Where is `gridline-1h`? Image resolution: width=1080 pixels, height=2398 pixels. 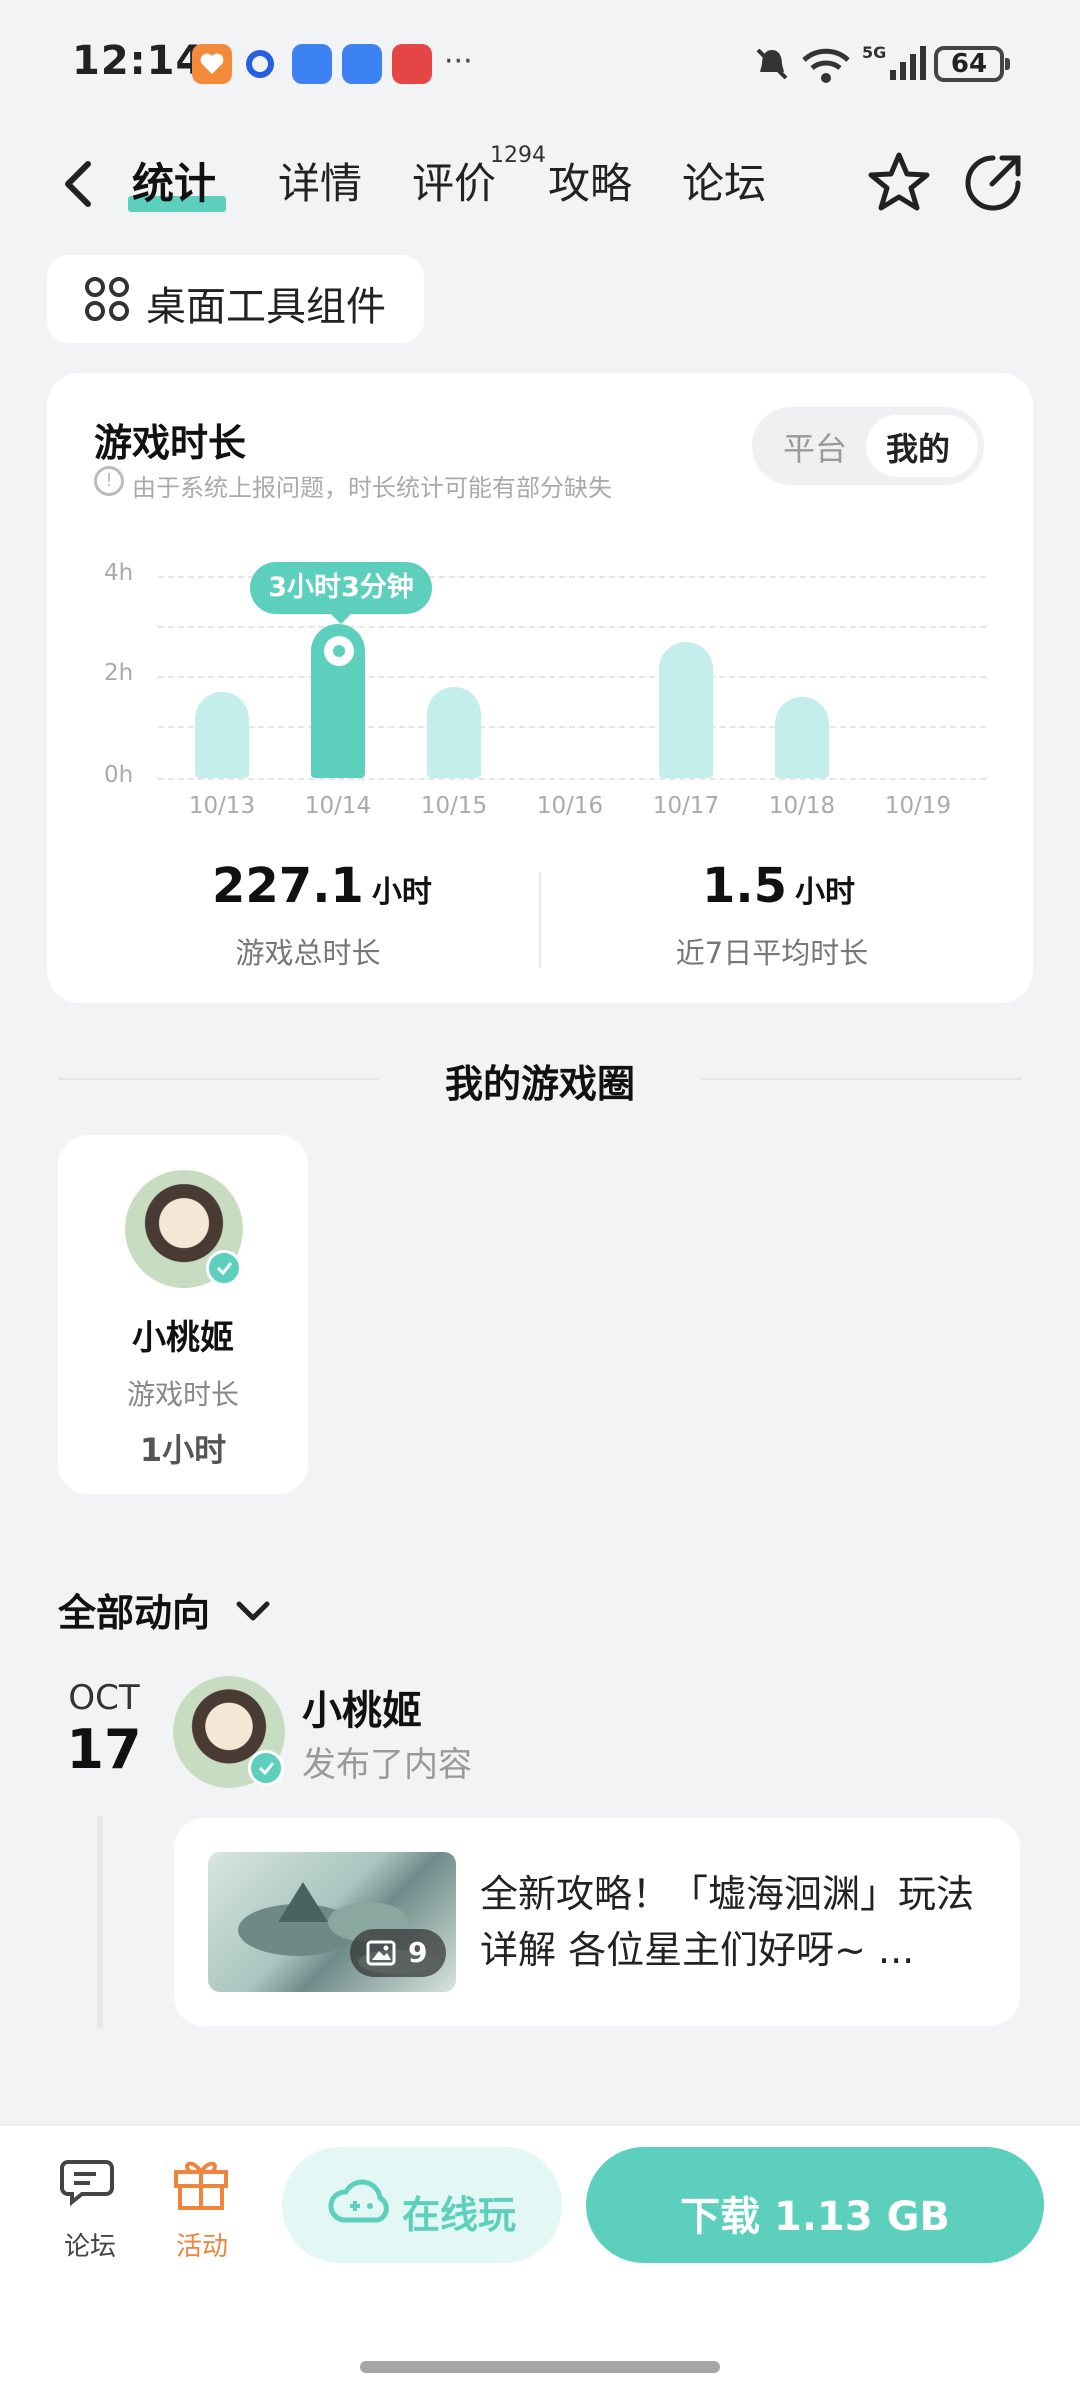
gridline-1h is located at coordinates (572, 727).